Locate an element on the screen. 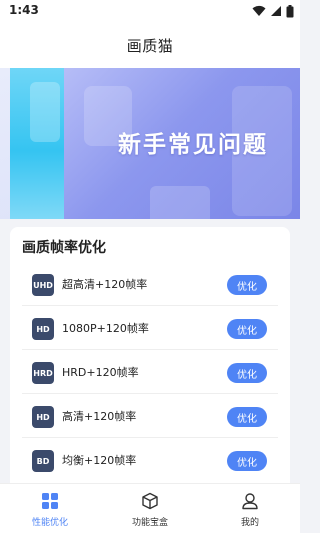 The width and height of the screenshot is (320, 533). option-label: 1080P+120帧率 is located at coordinates (105, 328).